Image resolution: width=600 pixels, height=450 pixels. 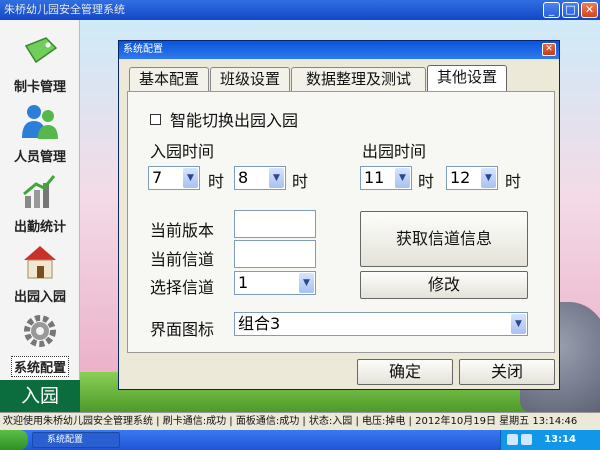 What do you see at coordinates (39, 297) in the screenshot?
I see `nav-label: 出园入园` at bounding box center [39, 297].